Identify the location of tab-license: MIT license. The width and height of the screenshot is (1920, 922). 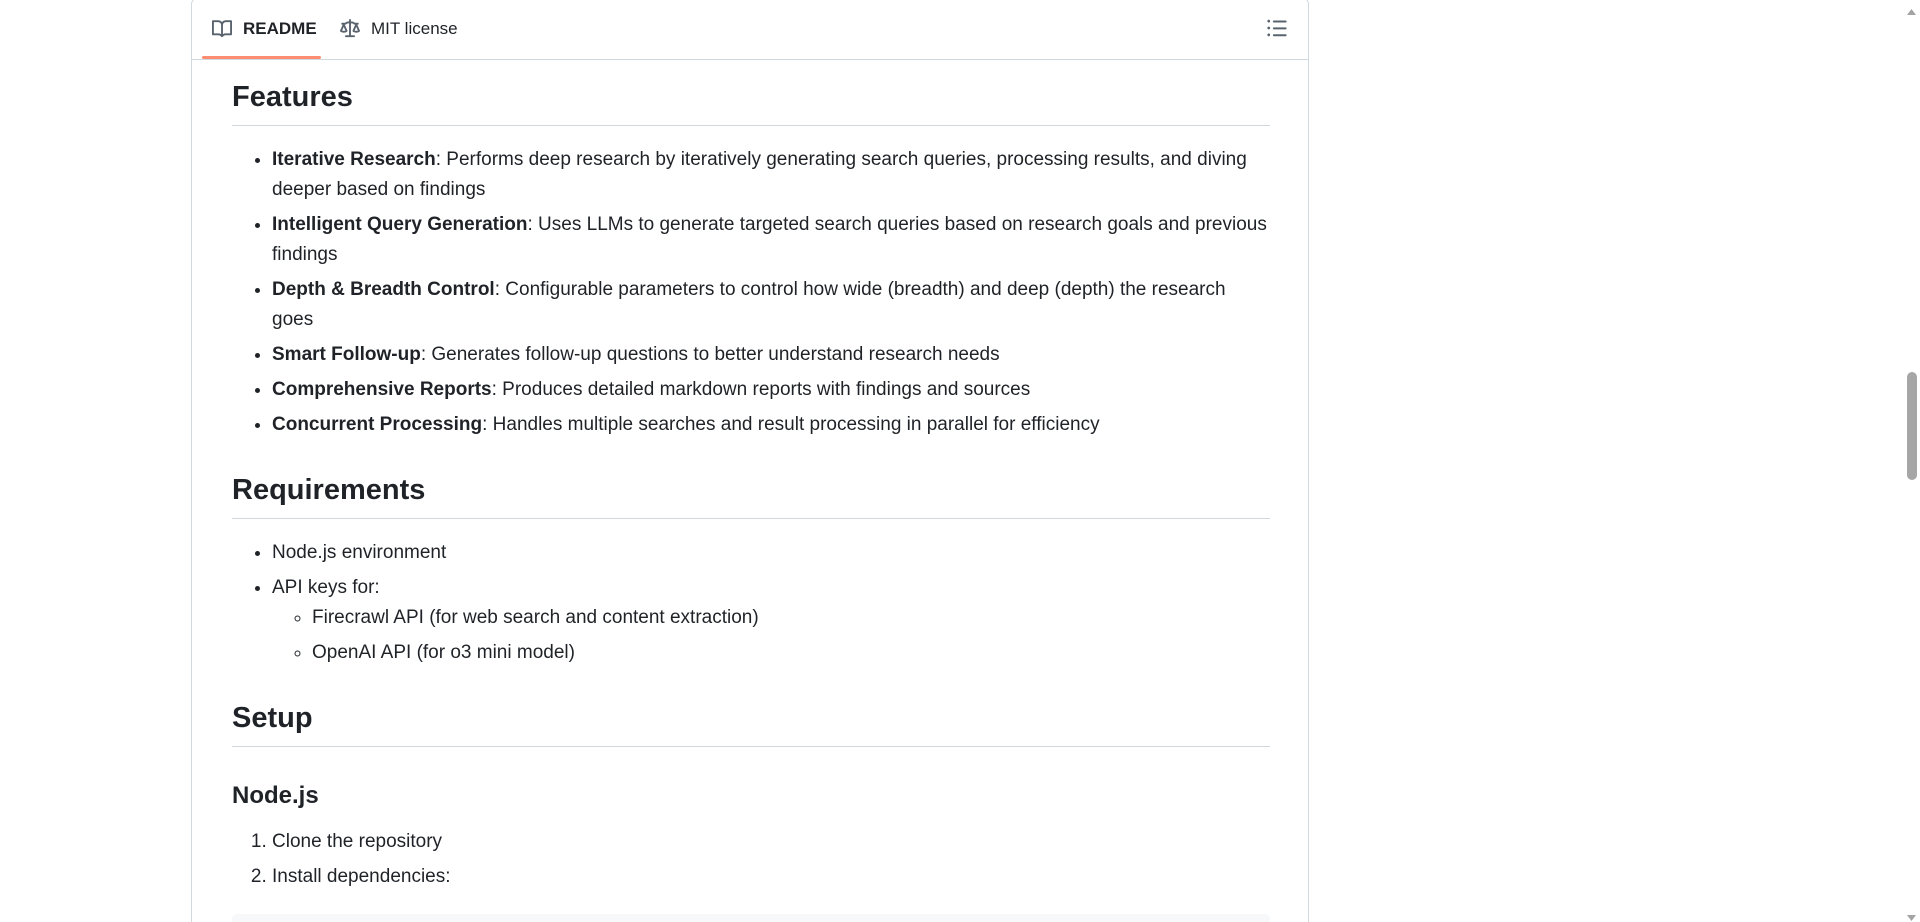
(399, 29).